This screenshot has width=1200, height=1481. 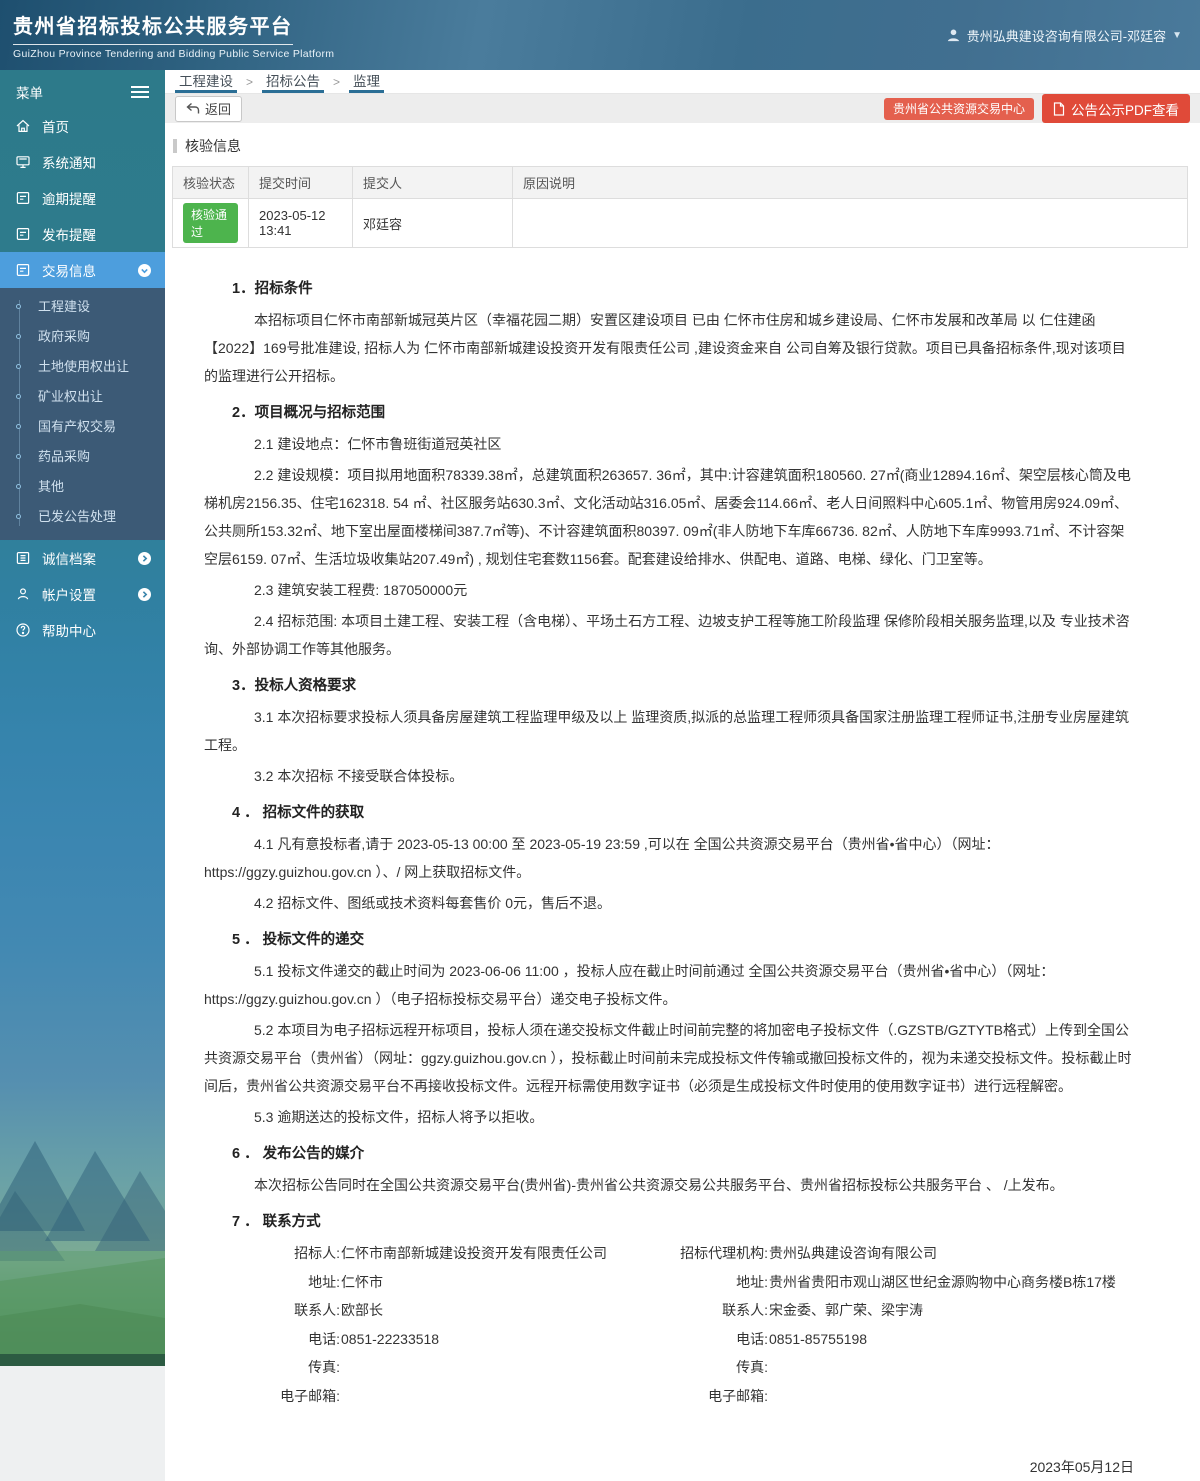 What do you see at coordinates (82, 517) in the screenshot?
I see `submenu-item-published-notices: 已发公告处理` at bounding box center [82, 517].